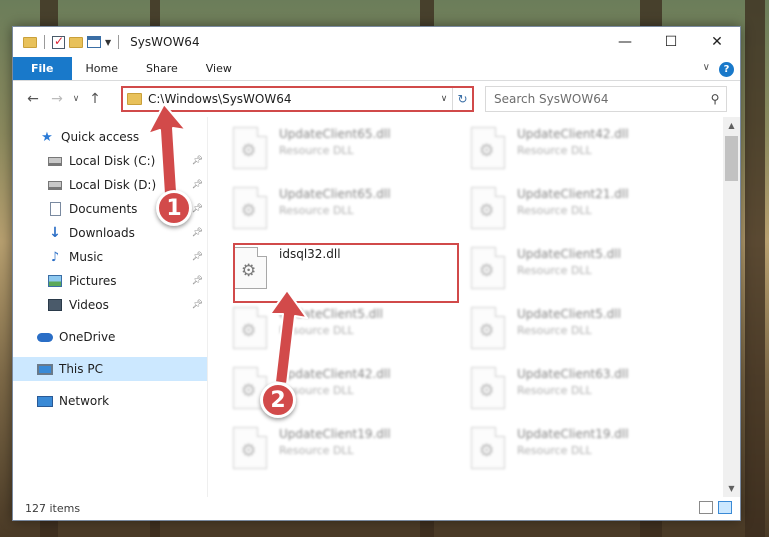  Describe the element at coordinates (227, 244) in the screenshot. I see `annotation-arrows` at that location.